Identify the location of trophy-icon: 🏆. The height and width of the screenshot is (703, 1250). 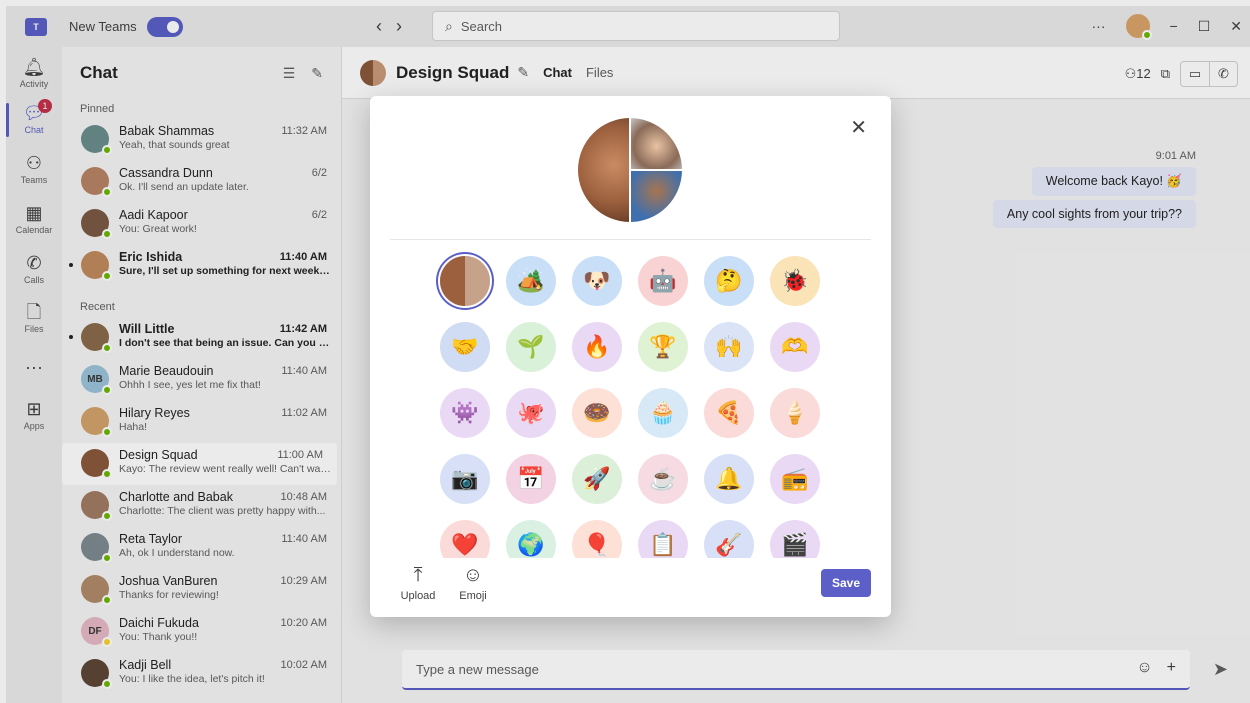
(663, 346).